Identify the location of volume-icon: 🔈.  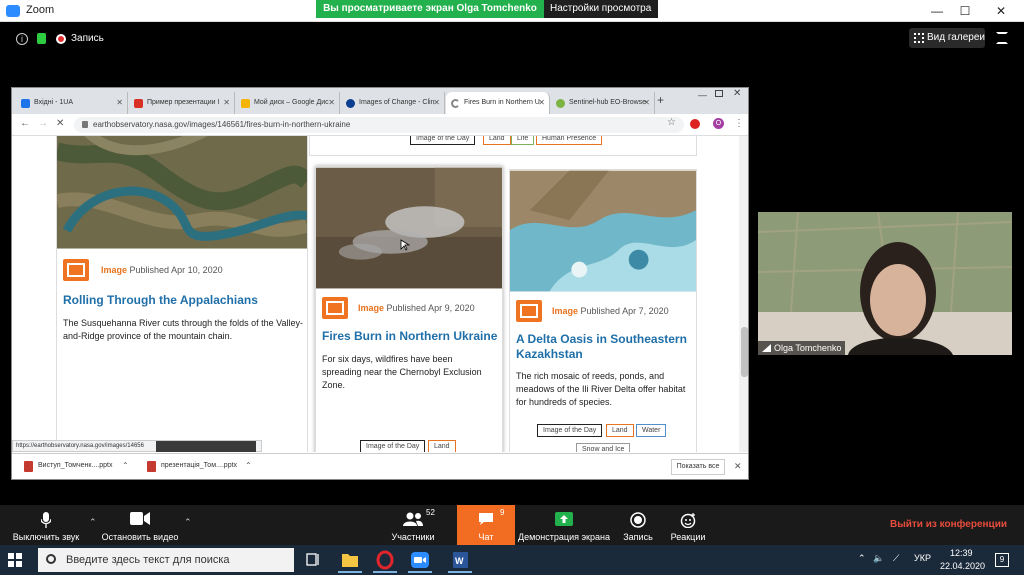
(878, 558).